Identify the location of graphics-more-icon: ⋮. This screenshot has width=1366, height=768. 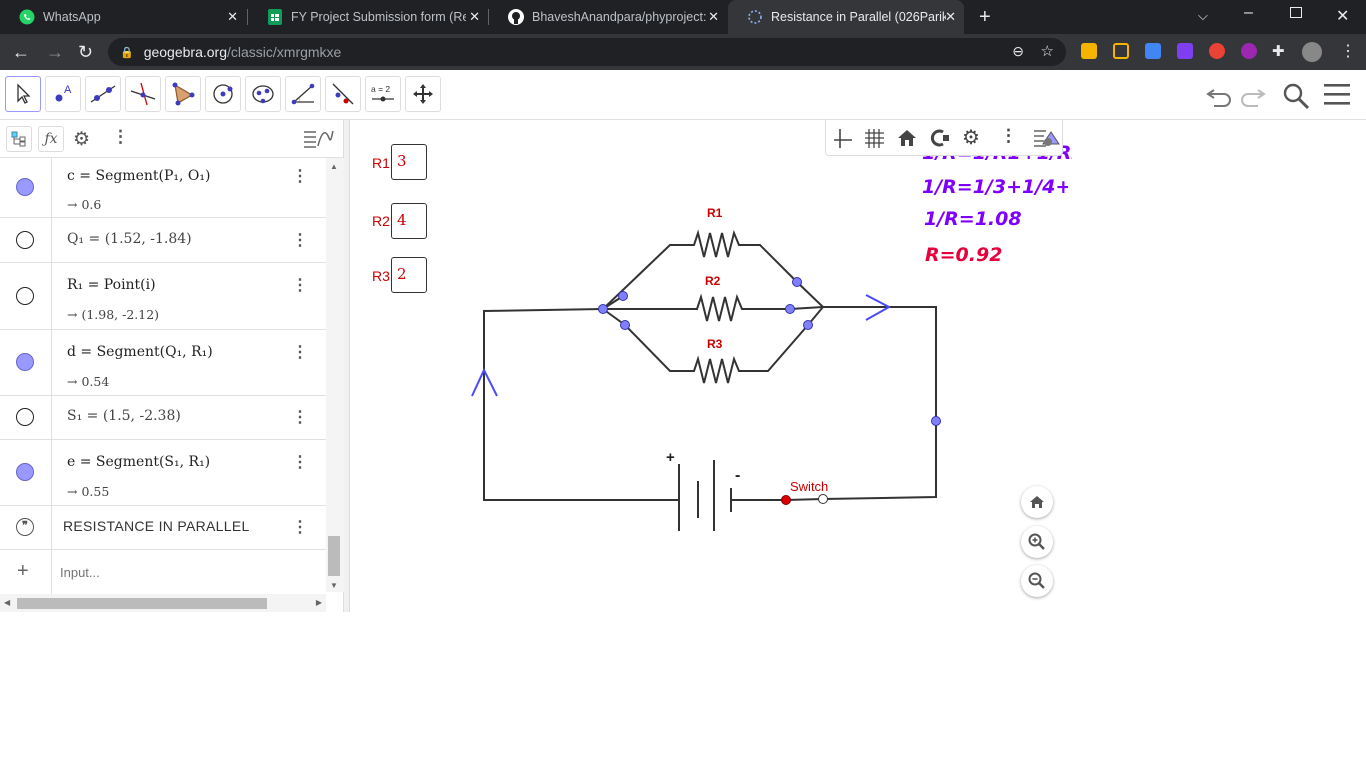
(1008, 136).